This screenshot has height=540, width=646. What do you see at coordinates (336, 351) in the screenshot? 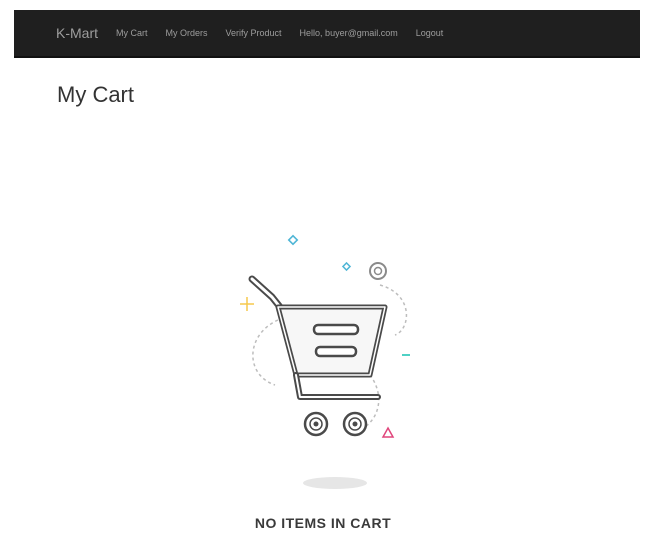
I see `basket-bar-bottom` at bounding box center [336, 351].